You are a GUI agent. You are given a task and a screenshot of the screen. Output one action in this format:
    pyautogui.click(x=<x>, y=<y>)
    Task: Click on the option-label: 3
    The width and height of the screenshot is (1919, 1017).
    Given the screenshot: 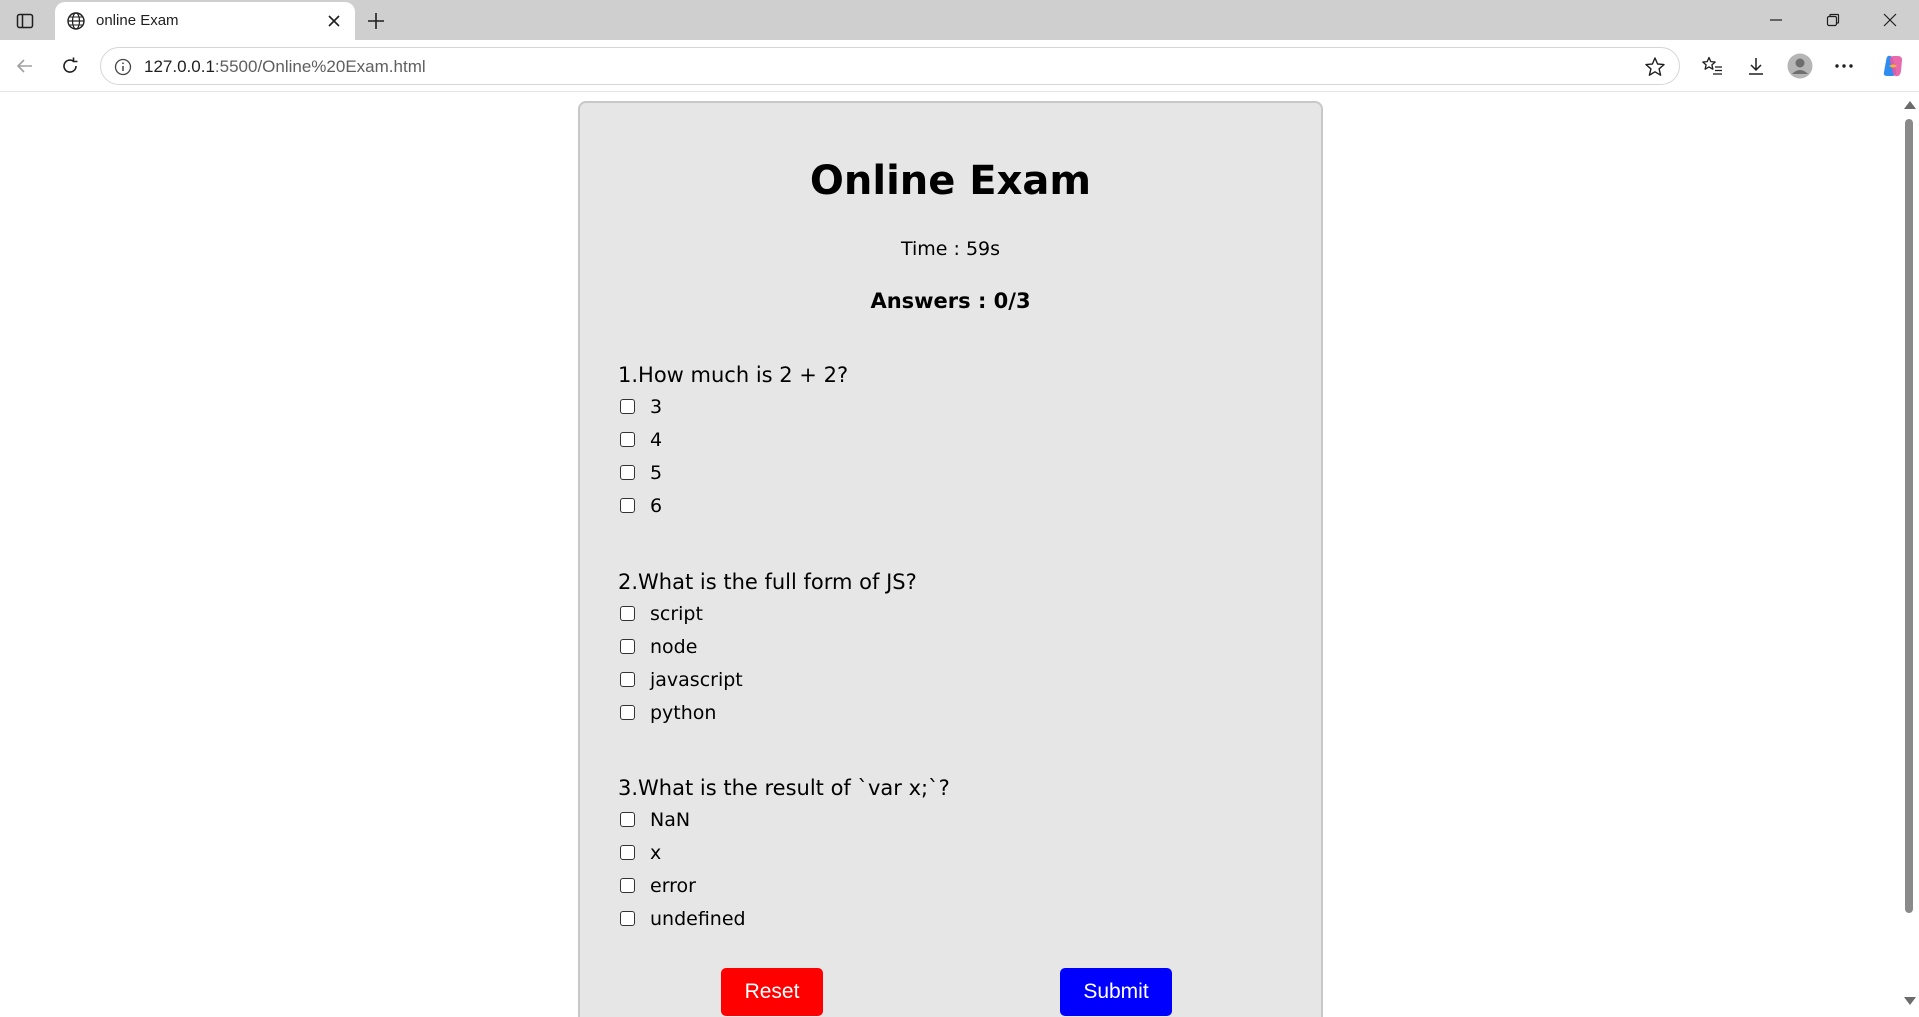 What is the action you would take?
    pyautogui.click(x=656, y=406)
    